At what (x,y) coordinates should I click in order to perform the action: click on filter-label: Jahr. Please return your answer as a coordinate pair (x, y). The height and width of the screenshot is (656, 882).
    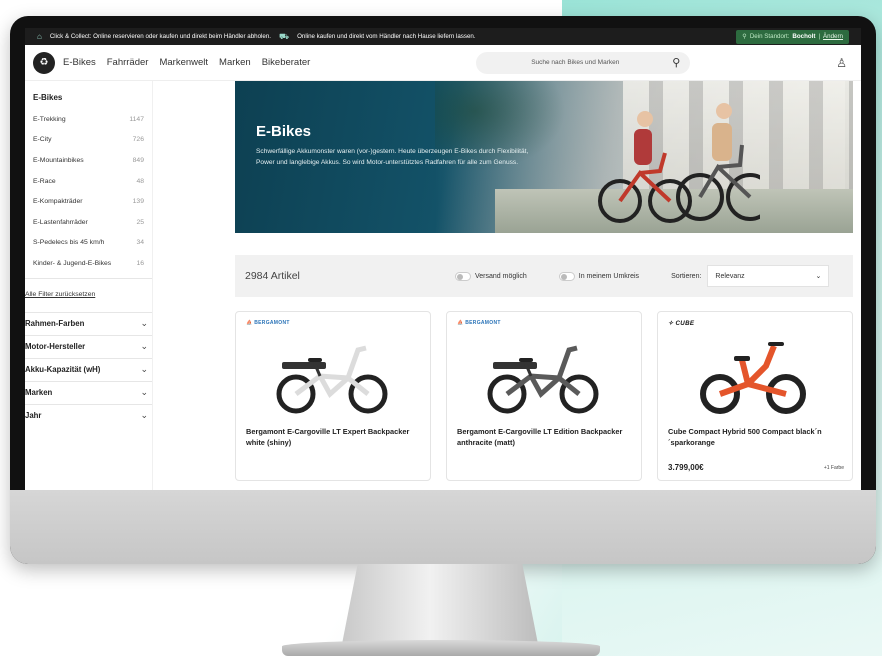
    Looking at the image, I should click on (33, 416).